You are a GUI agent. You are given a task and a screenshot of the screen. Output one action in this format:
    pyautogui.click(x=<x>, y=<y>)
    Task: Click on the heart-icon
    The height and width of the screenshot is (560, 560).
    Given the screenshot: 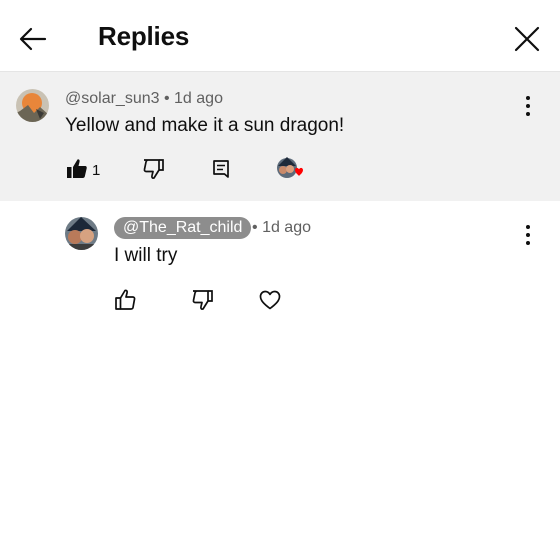 What is the action you would take?
    pyautogui.click(x=270, y=300)
    